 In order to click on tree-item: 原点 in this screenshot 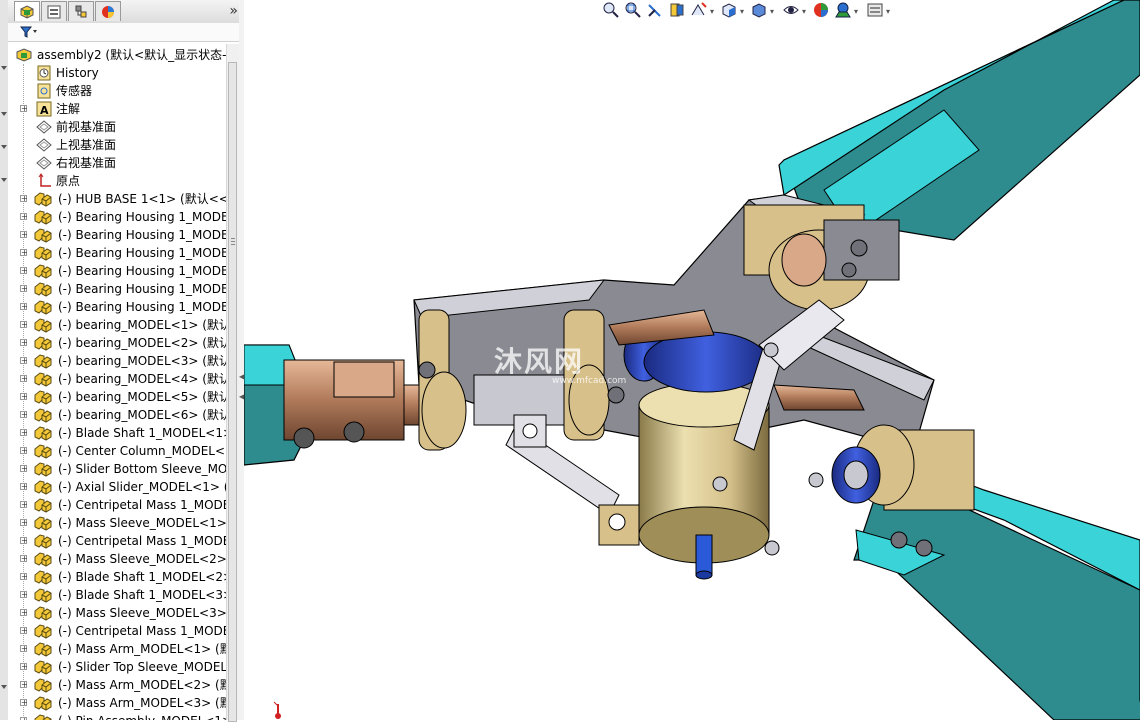, I will do `click(117, 181)`.